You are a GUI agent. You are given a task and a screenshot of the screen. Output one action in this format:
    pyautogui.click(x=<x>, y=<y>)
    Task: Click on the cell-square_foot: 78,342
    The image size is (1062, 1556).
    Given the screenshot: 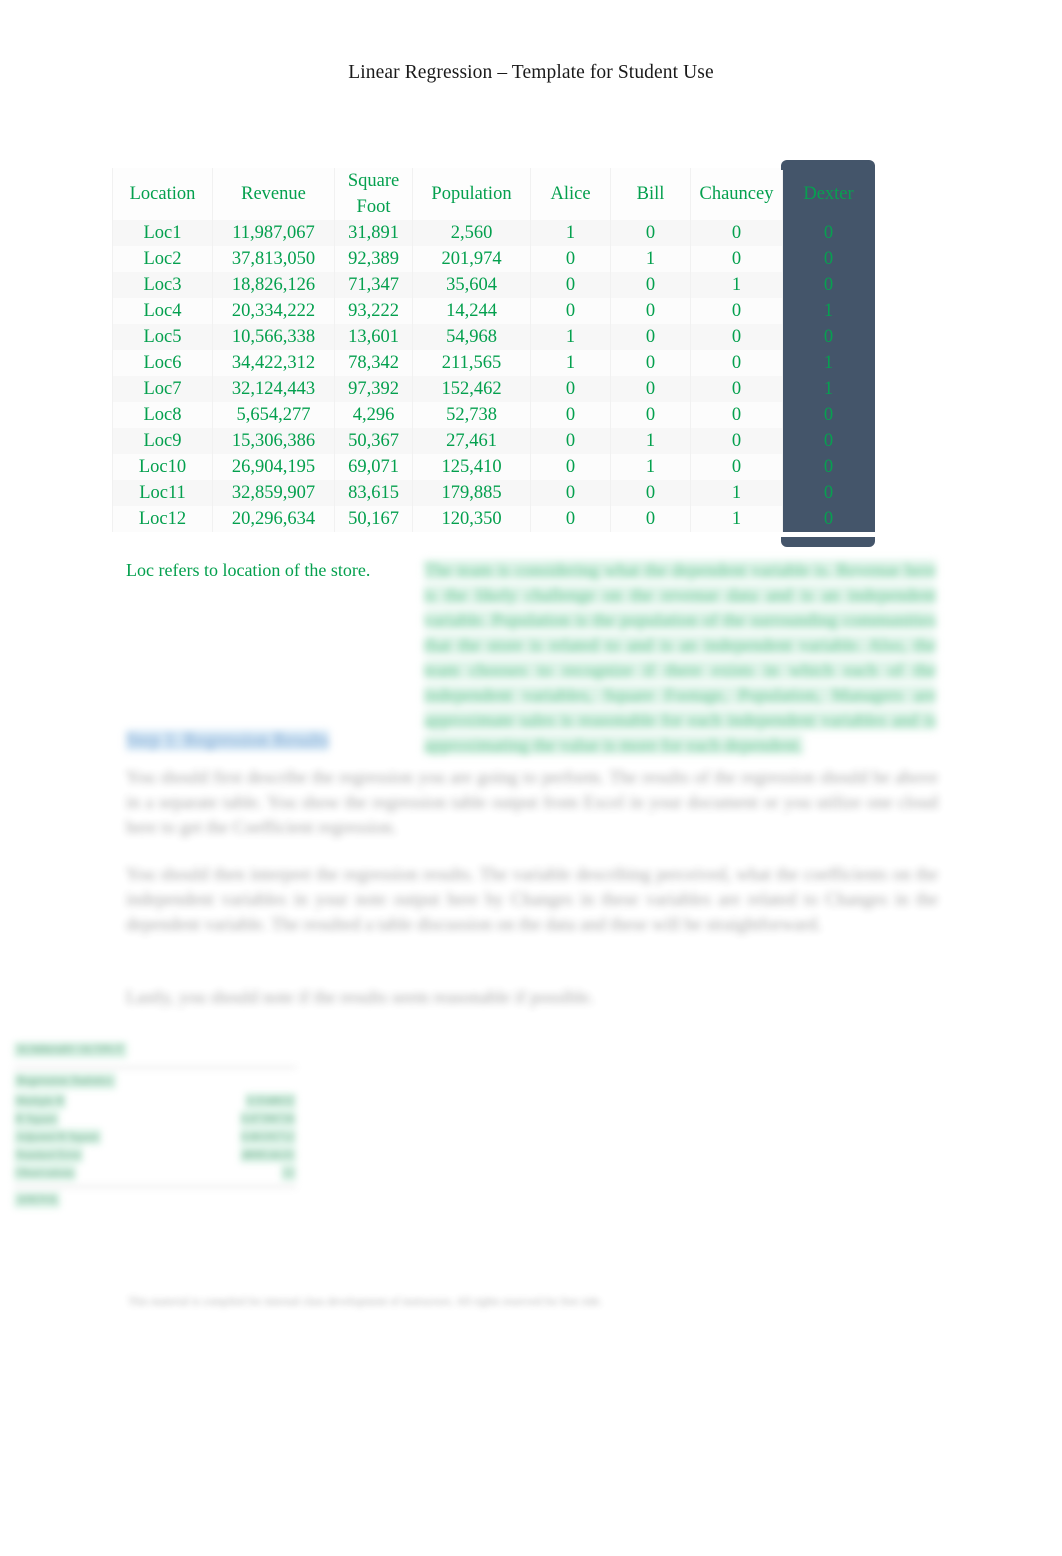 What is the action you would take?
    pyautogui.click(x=373, y=363)
    